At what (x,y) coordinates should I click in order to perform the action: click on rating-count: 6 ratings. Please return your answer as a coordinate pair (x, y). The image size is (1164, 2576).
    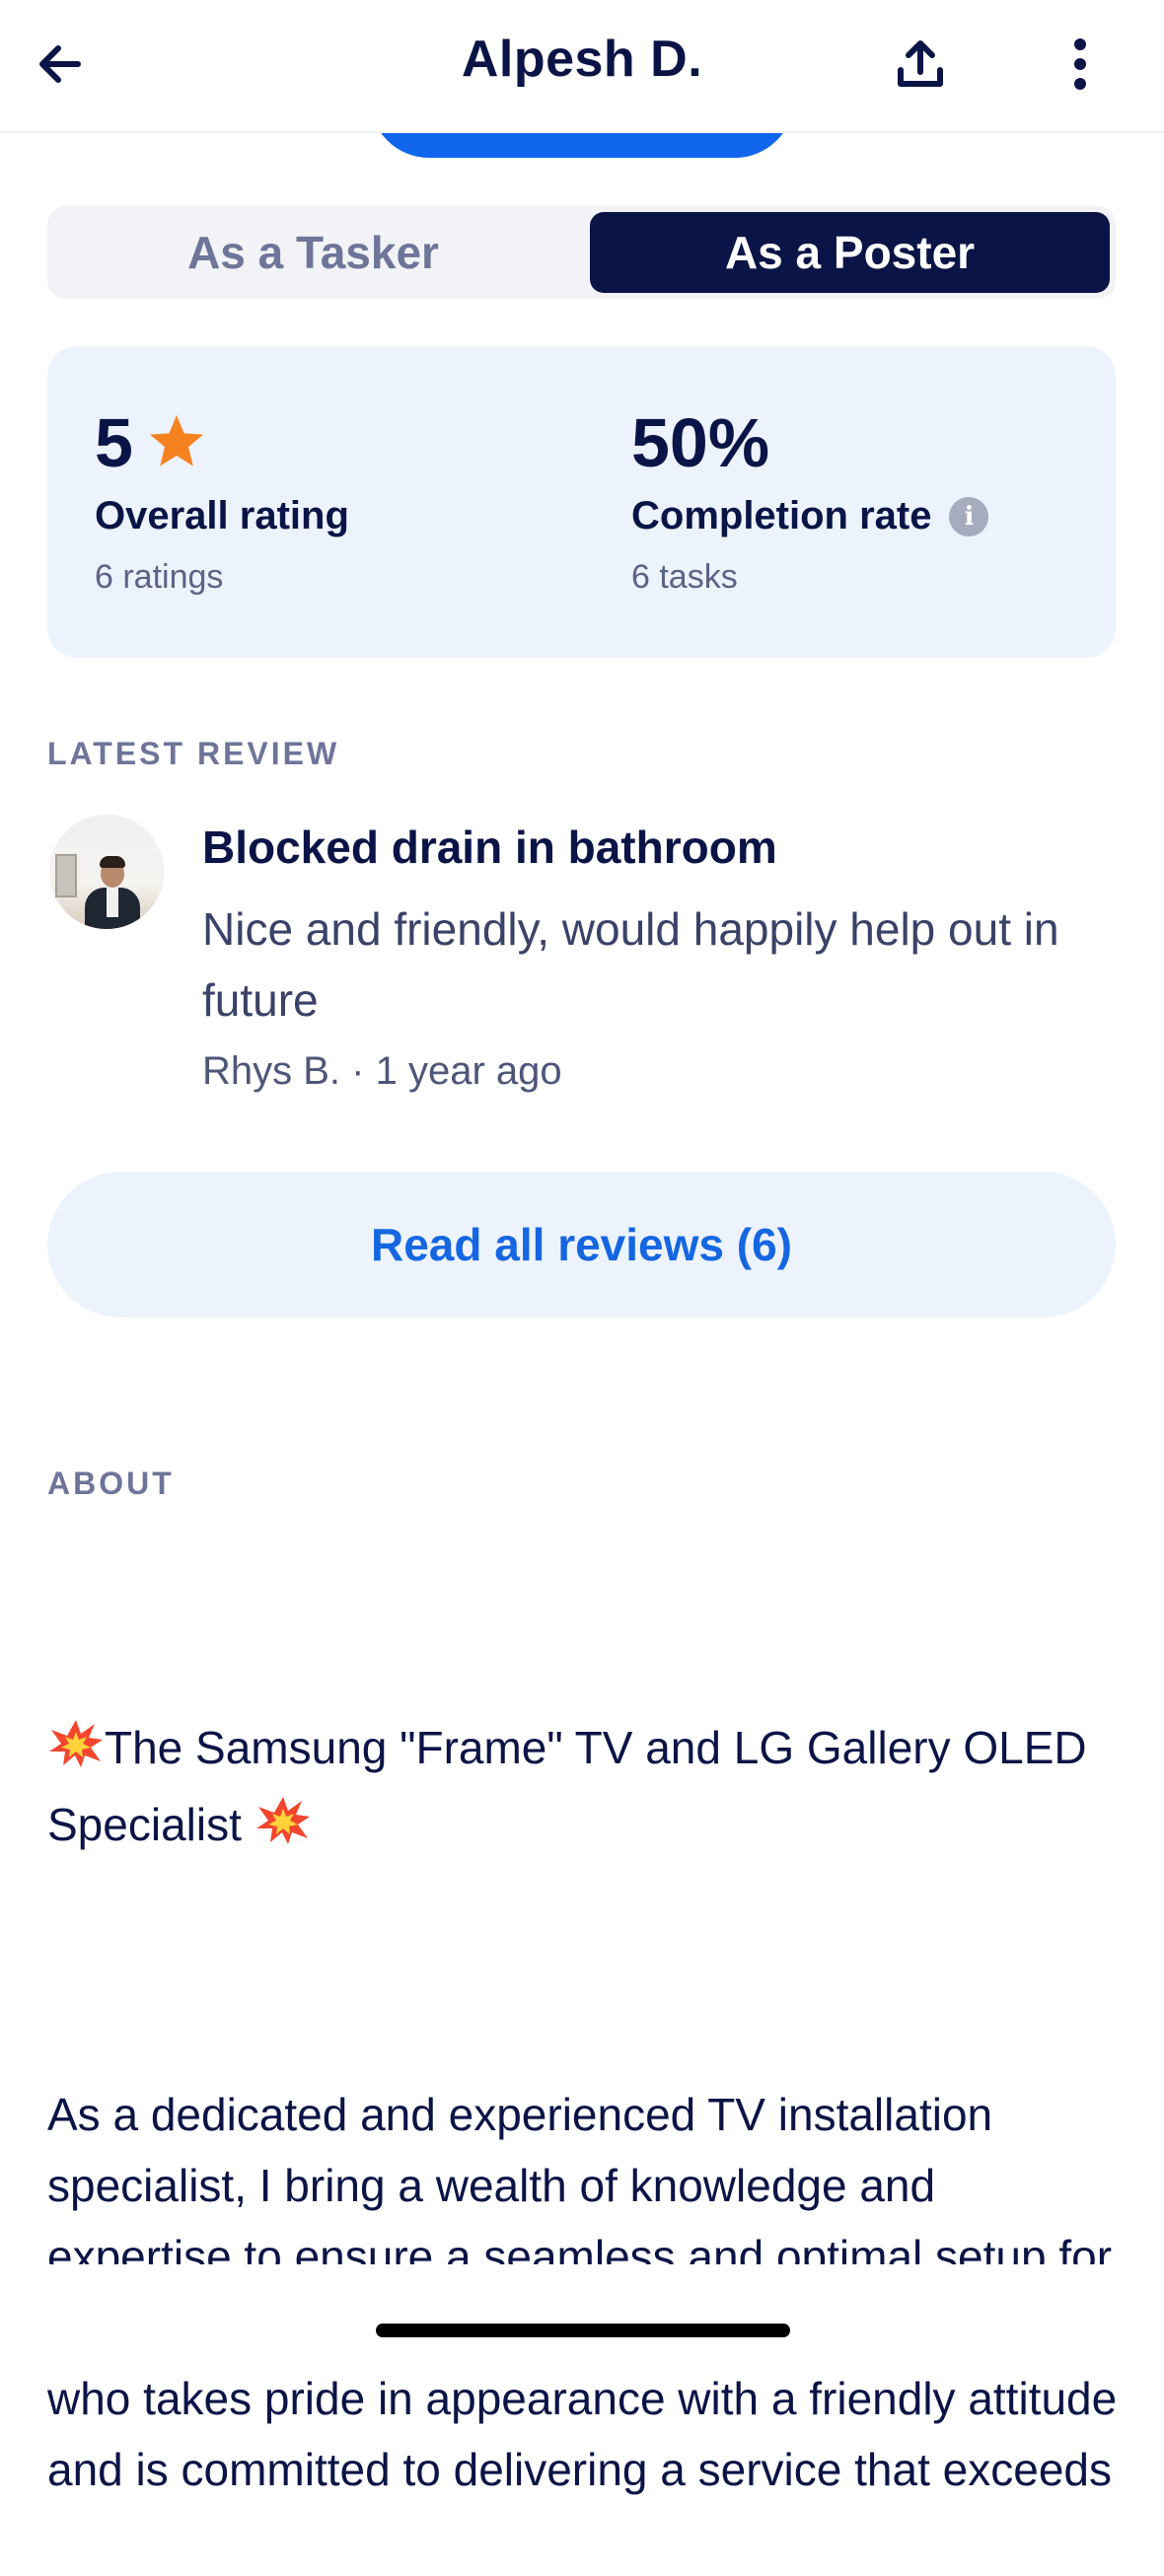
    Looking at the image, I should click on (159, 577).